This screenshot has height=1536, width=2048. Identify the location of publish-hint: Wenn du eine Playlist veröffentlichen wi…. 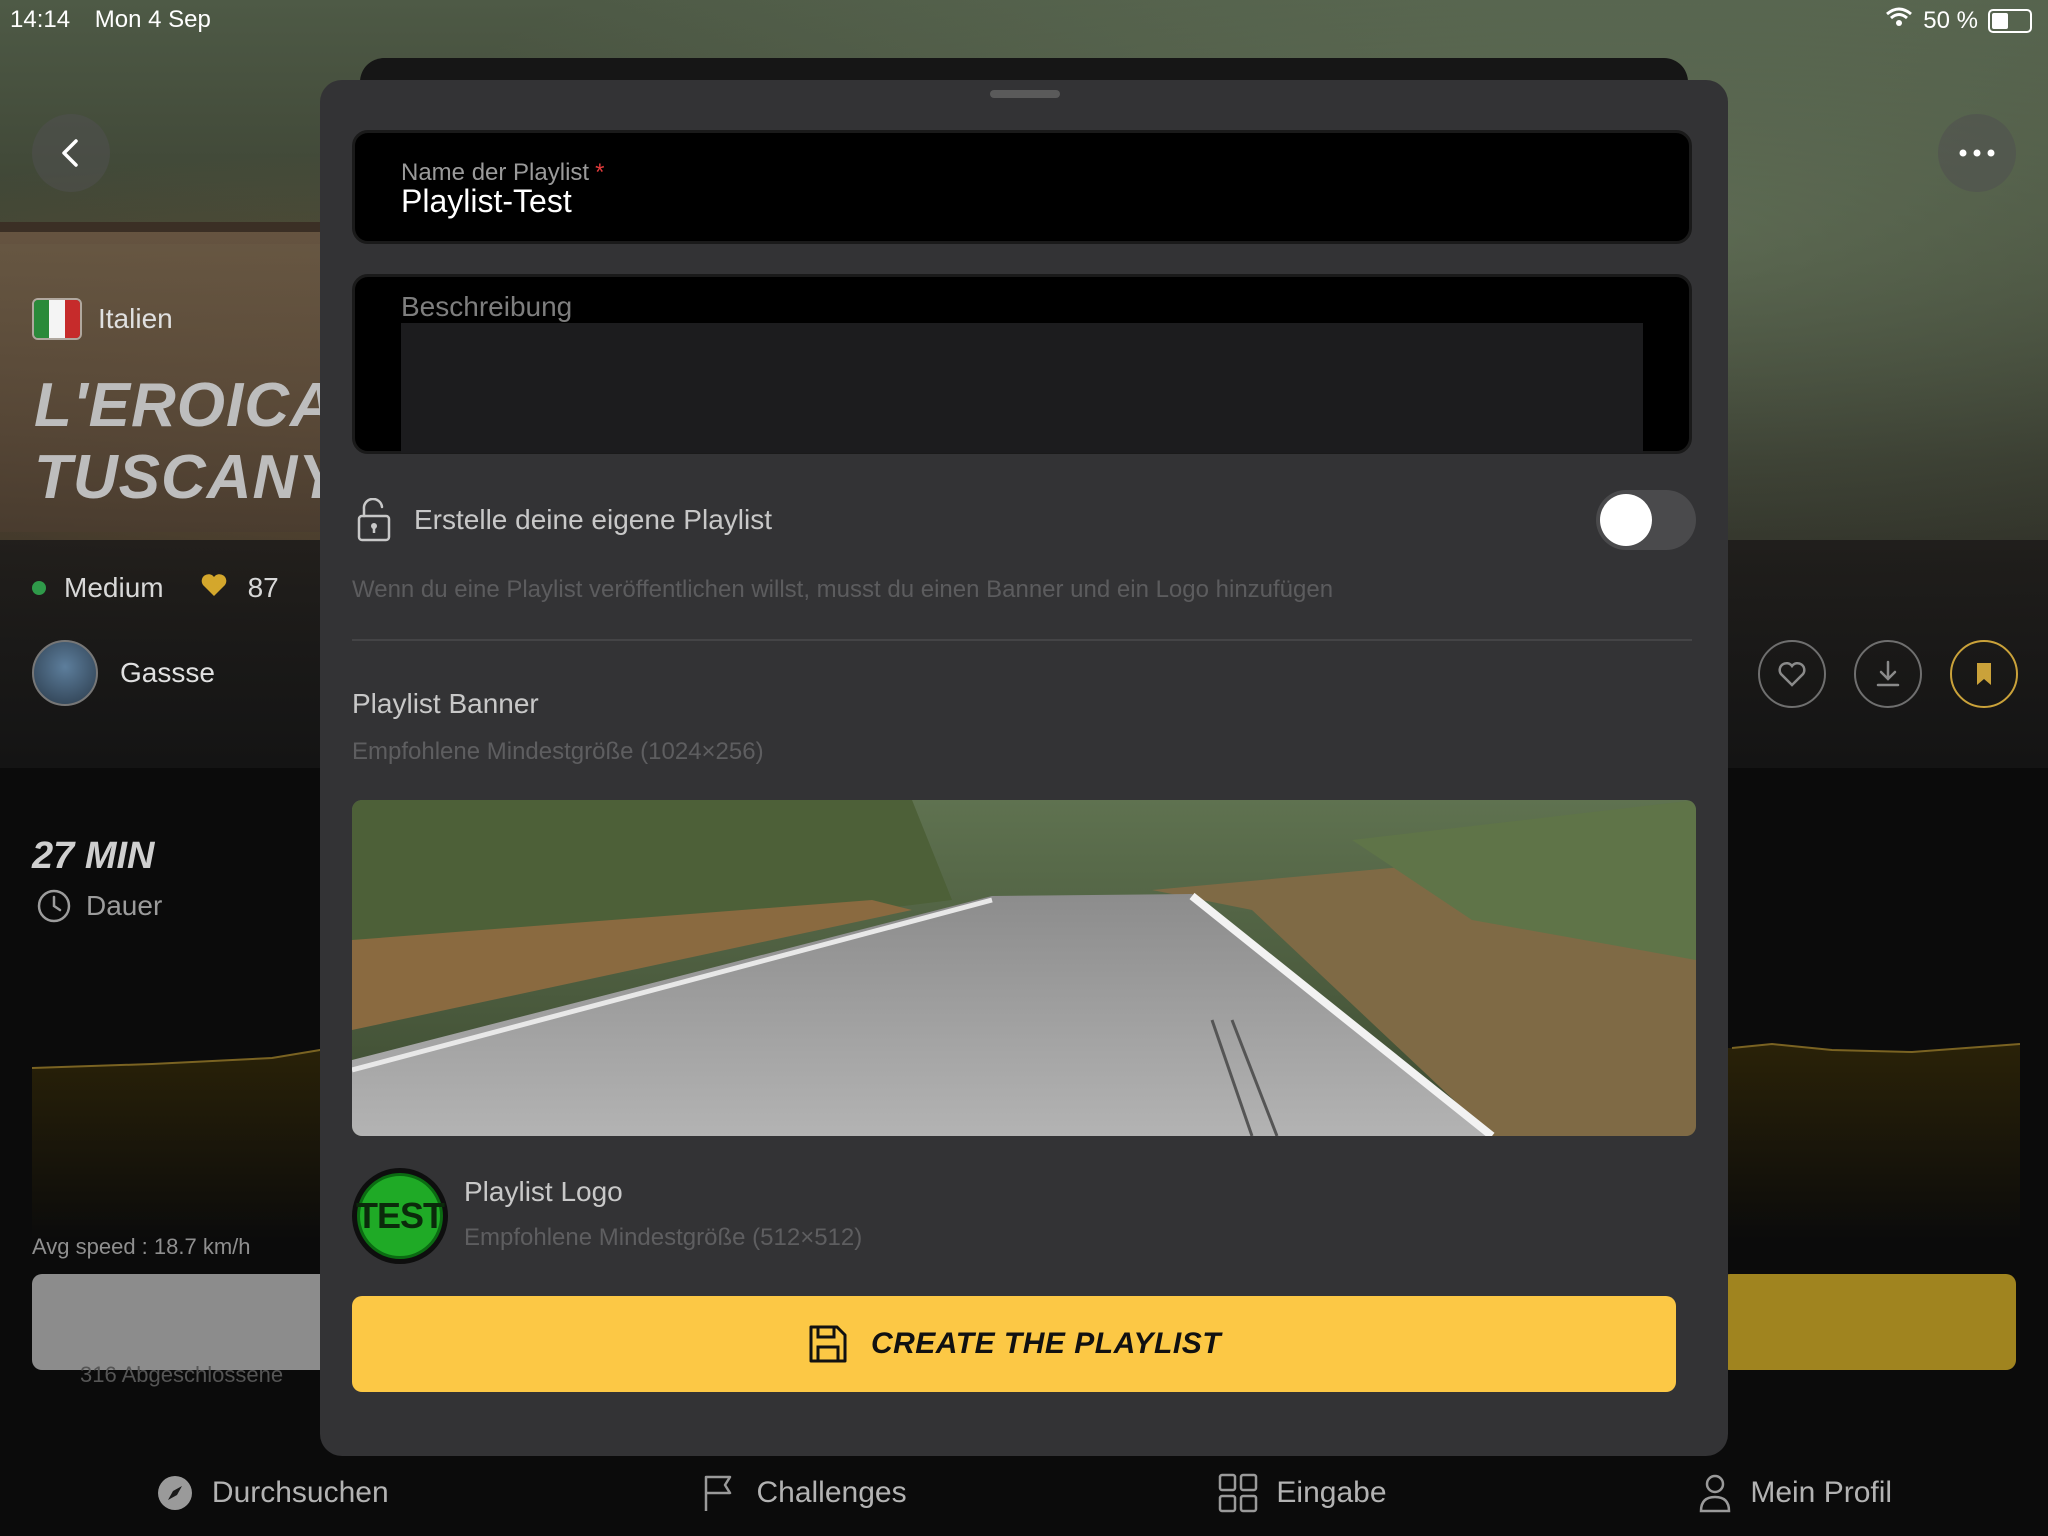
(843, 589).